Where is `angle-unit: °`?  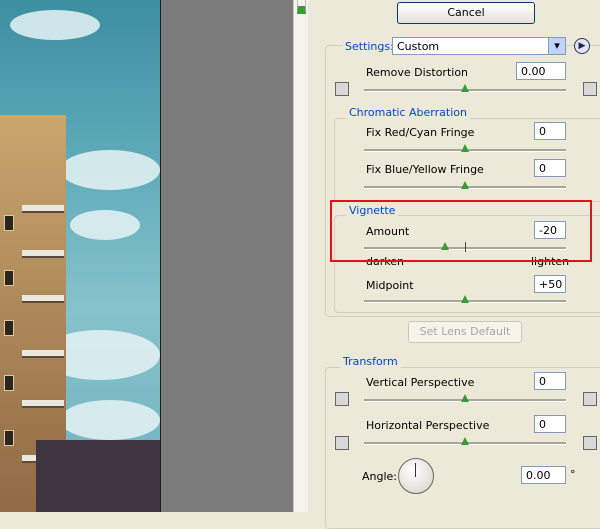
angle-unit: ° is located at coordinates (573, 474).